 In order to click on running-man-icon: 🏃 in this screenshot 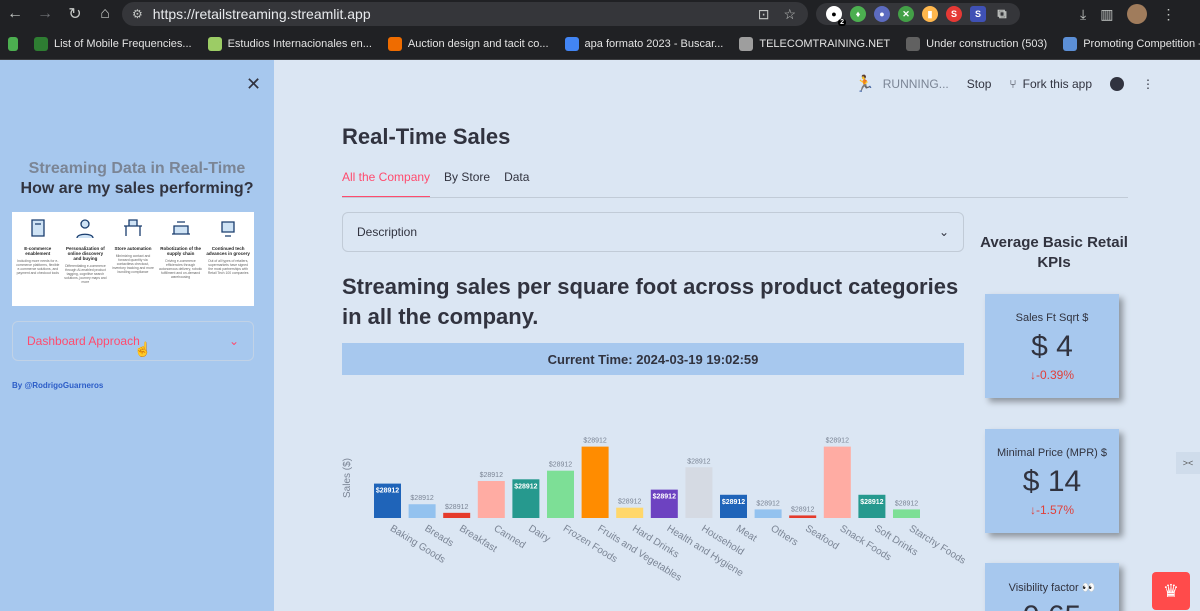, I will do `click(864, 84)`.